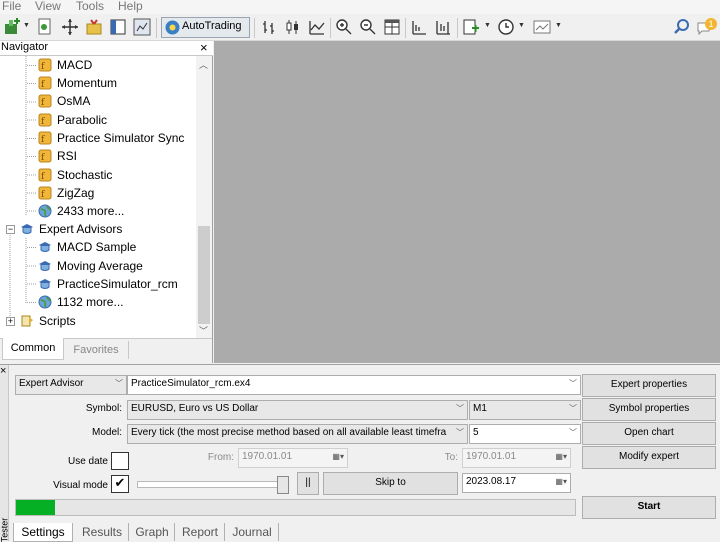  What do you see at coordinates (451, 457) in the screenshot?
I see `to-label: To:` at bounding box center [451, 457].